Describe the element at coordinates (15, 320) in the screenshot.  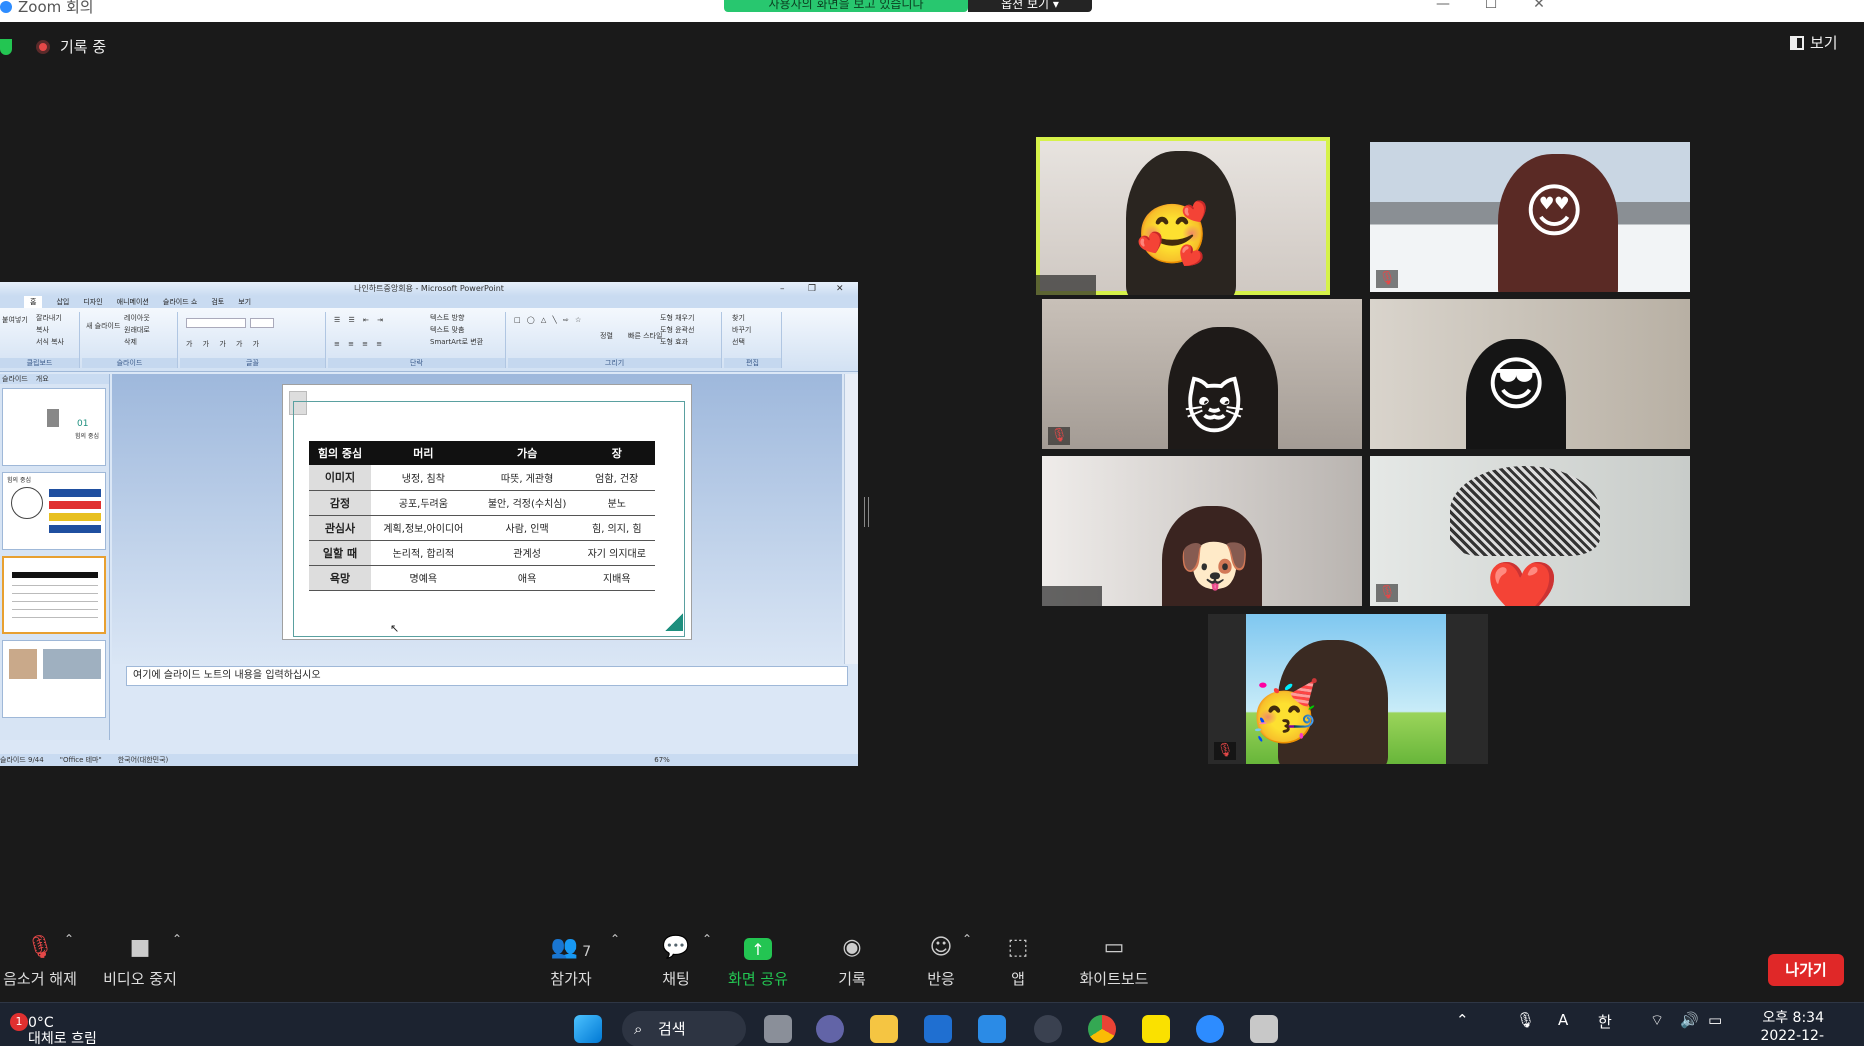
I see `paste-button: 붙여넣기` at that location.